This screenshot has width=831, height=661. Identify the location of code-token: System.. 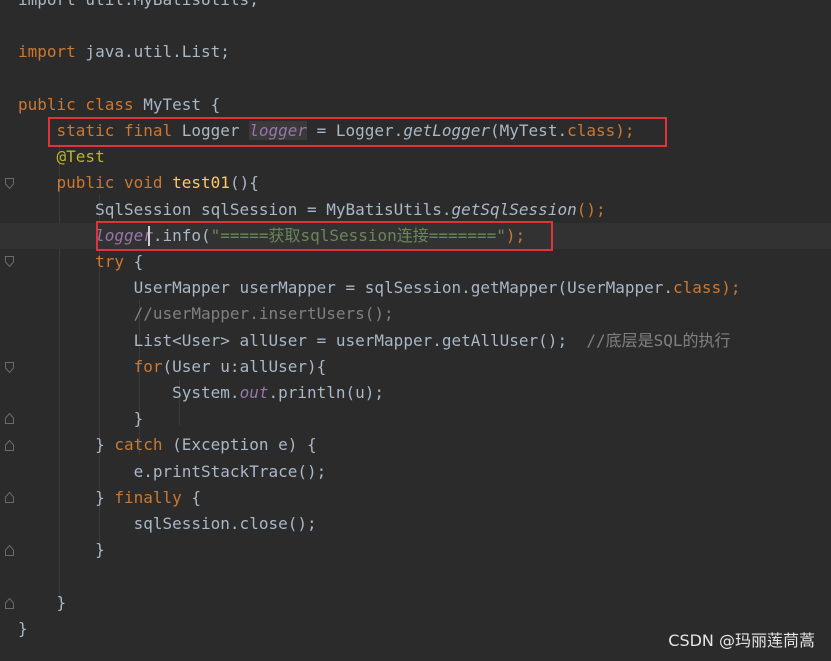
(129, 392).